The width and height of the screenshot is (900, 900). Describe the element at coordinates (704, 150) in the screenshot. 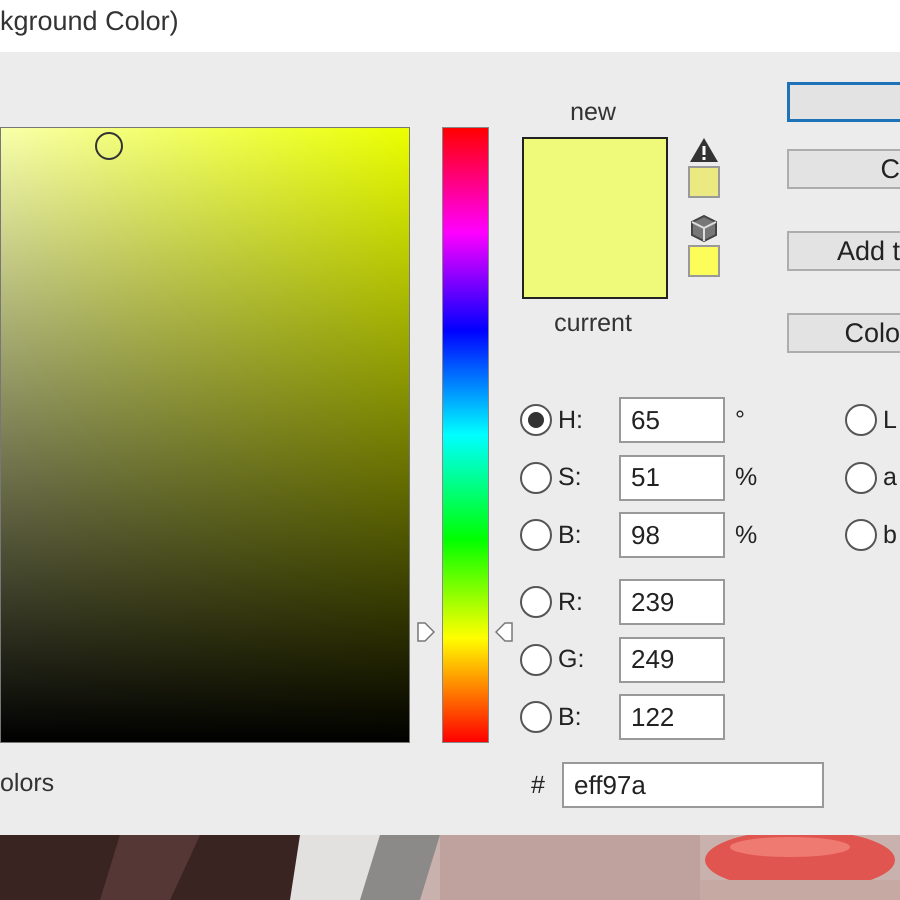

I see `warning-icon` at that location.